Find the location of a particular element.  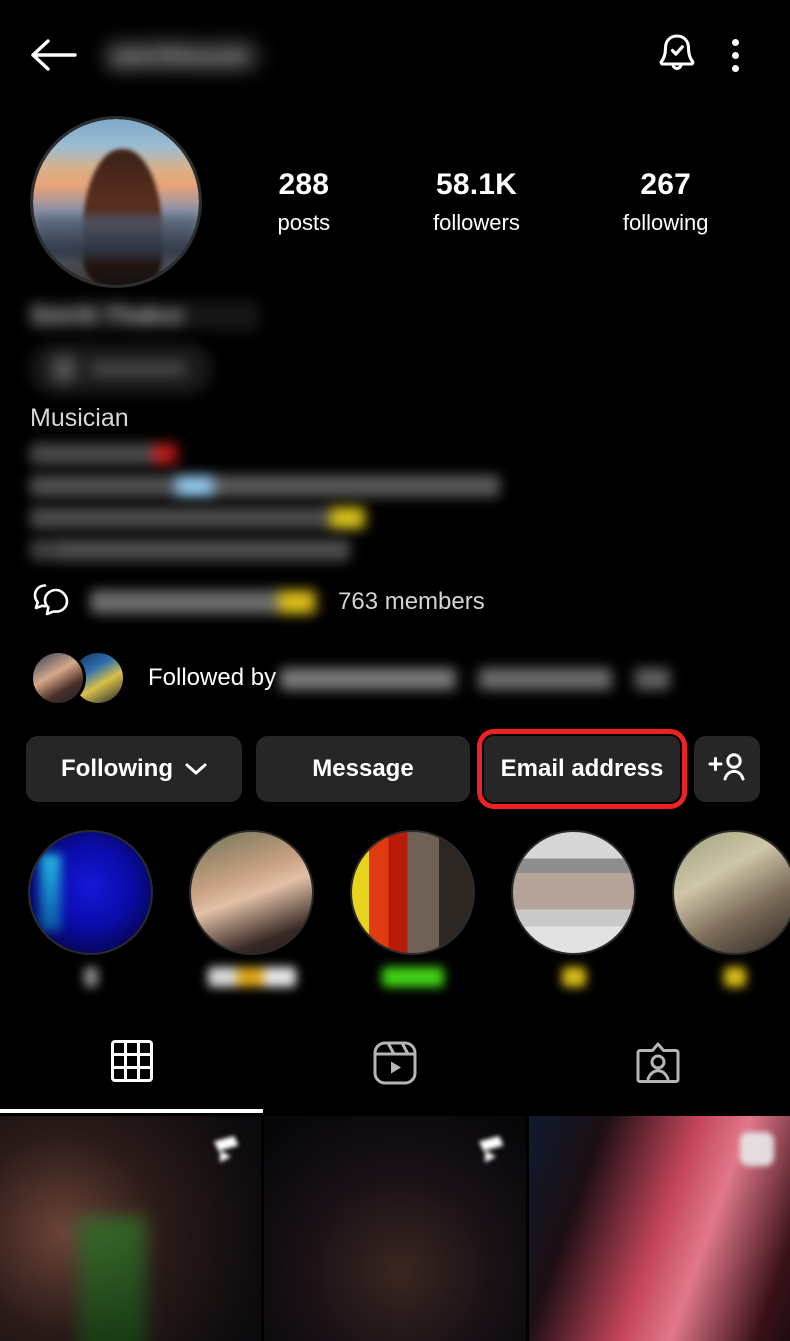

profile-tabs is located at coordinates (395, 1063).